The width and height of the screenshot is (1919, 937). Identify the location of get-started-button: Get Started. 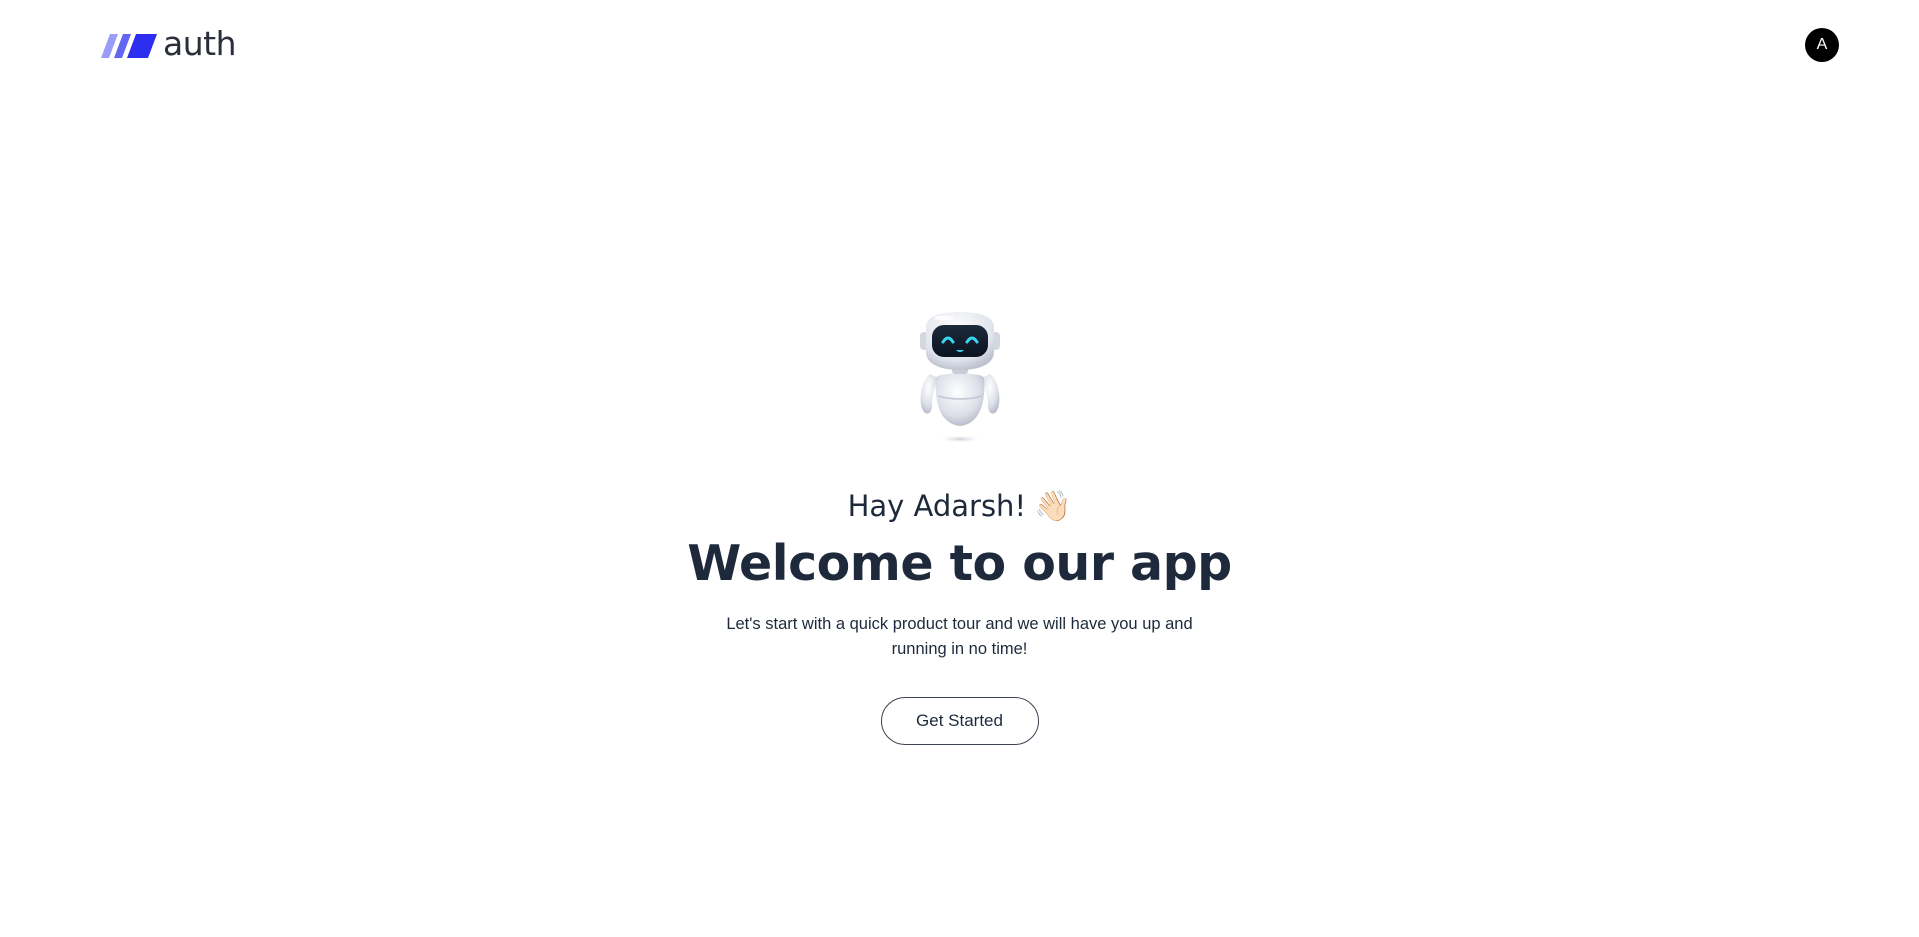
(959, 721).